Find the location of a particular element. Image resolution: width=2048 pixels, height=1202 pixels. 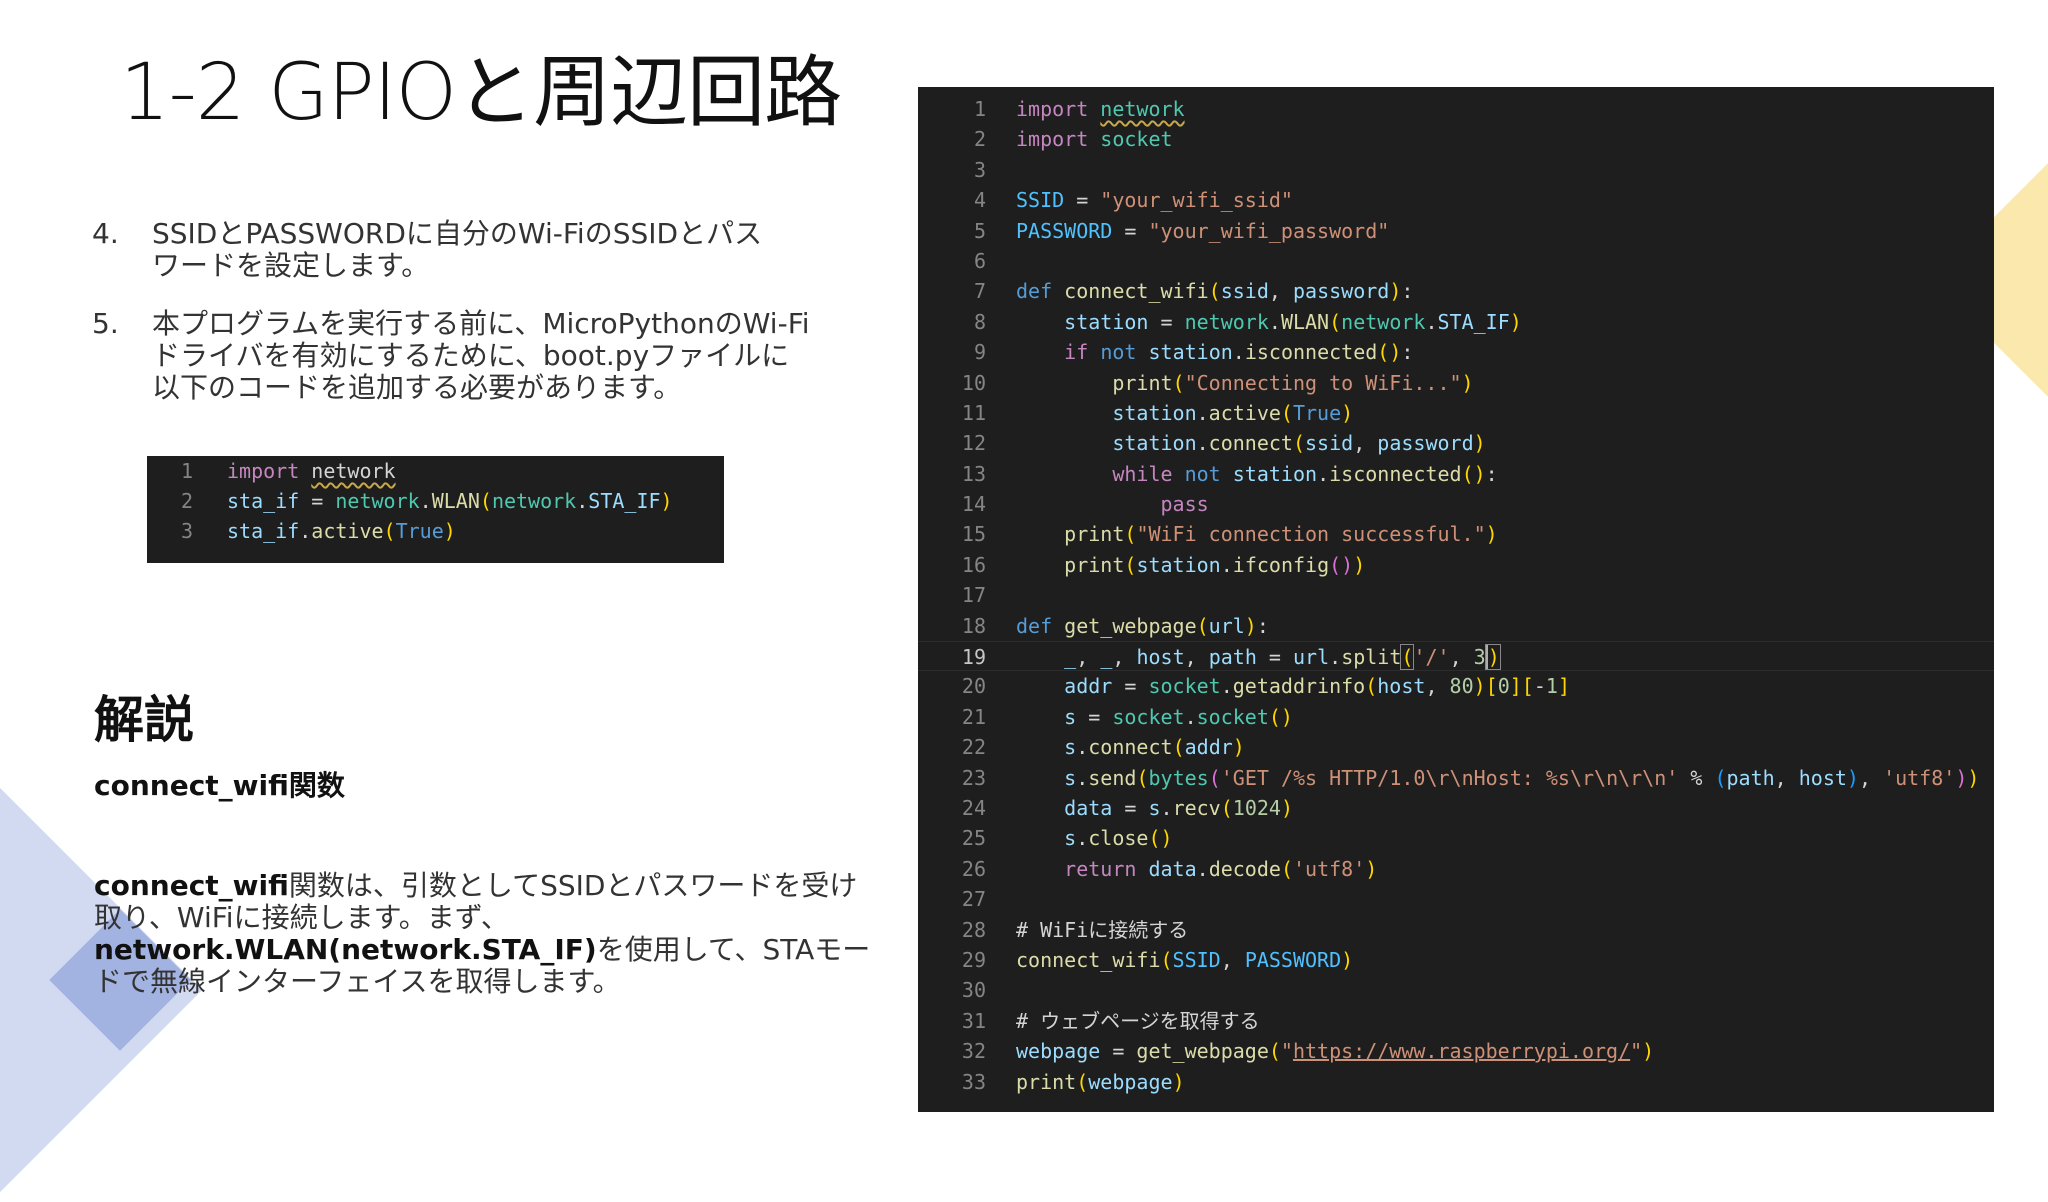

bold-term: connect_wifi is located at coordinates (191, 885).